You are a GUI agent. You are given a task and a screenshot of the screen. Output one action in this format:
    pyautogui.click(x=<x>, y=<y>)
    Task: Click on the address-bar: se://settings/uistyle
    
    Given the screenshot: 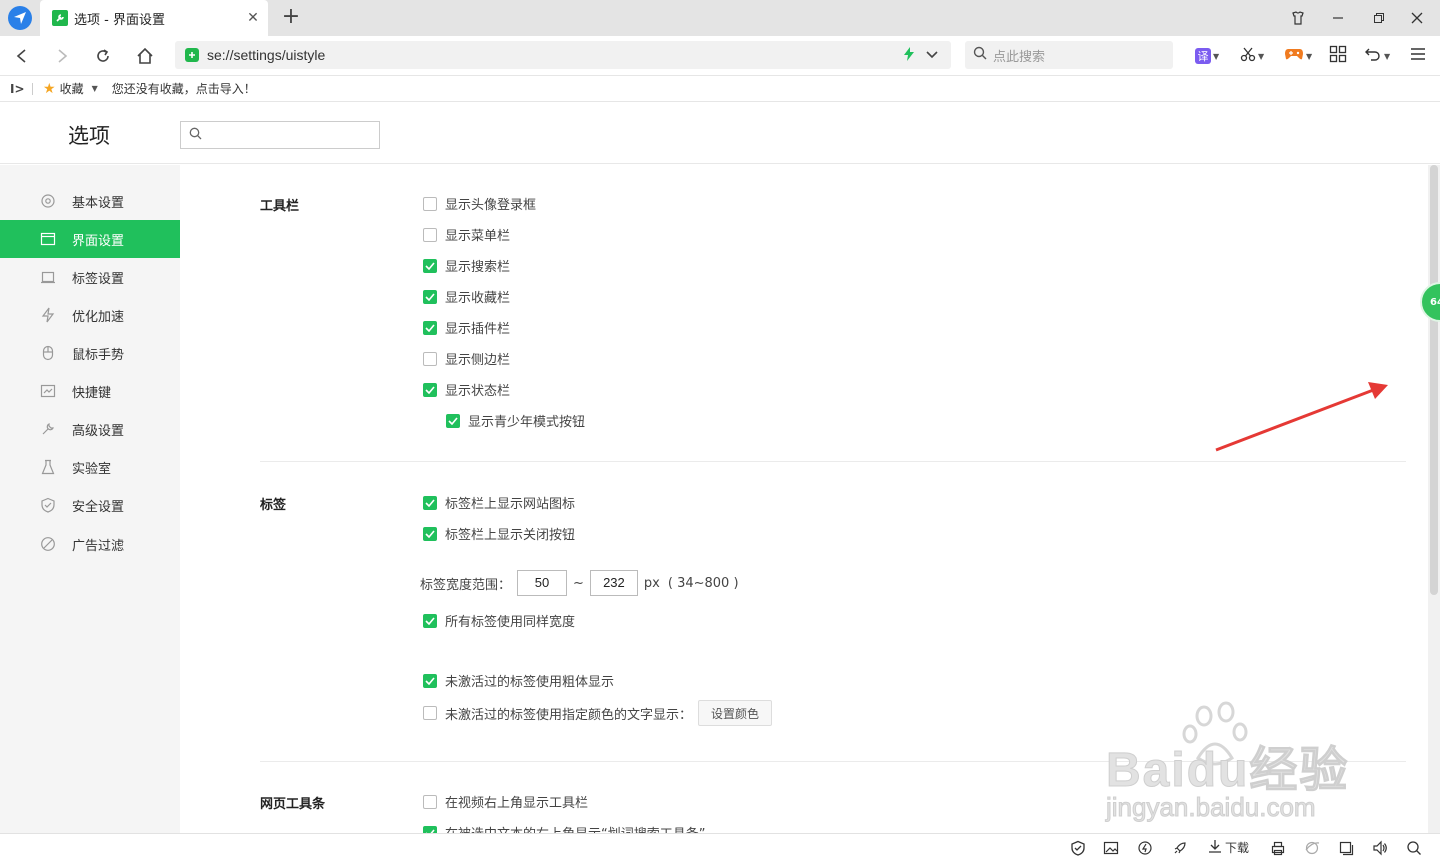 What is the action you would take?
    pyautogui.click(x=563, y=55)
    